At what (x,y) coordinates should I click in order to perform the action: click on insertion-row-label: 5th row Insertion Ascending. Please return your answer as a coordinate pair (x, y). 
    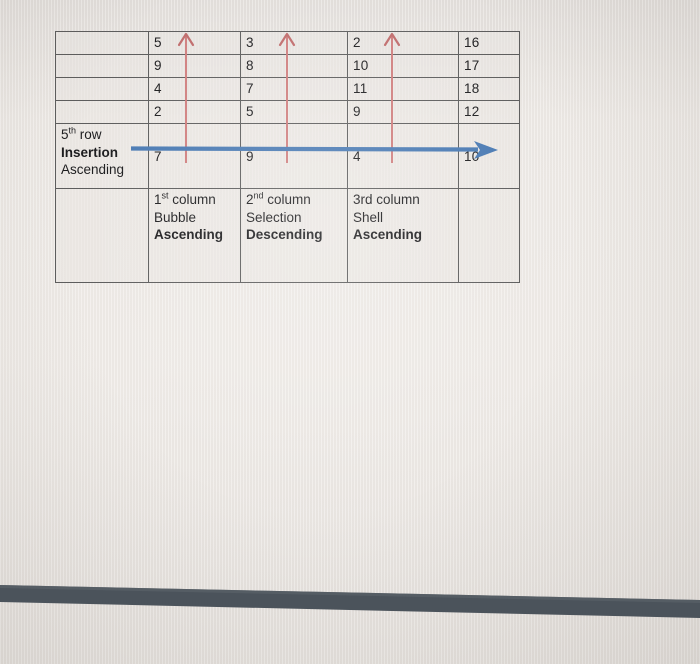
    Looking at the image, I should click on (102, 156).